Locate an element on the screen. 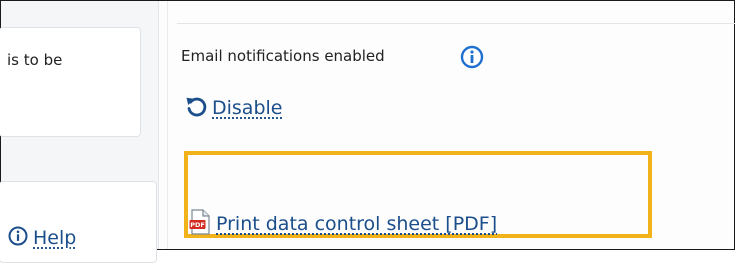 The height and width of the screenshot is (263, 735). undo-icon is located at coordinates (196, 108).